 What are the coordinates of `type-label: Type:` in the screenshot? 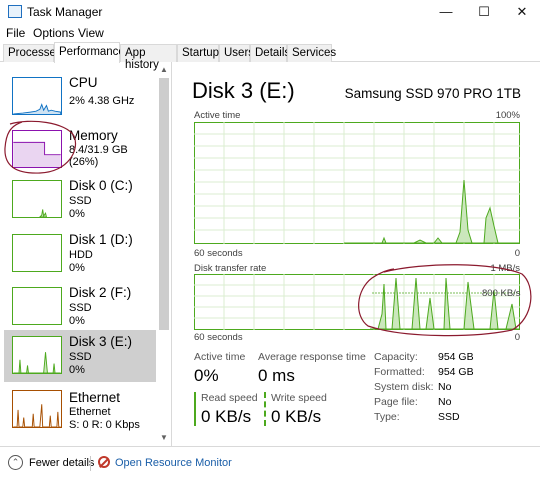 It's located at (387, 417).